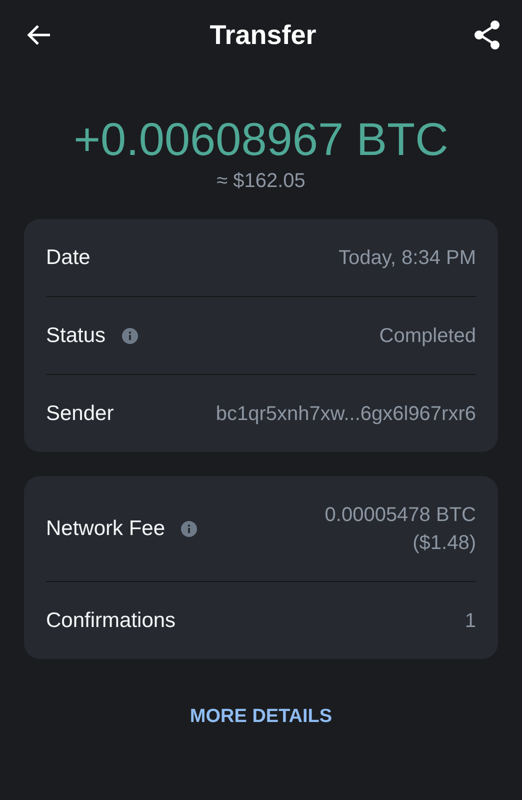  What do you see at coordinates (346, 414) in the screenshot?
I see `row-value: bc1qr5xnh7xw...6gx6l967rxr6` at bounding box center [346, 414].